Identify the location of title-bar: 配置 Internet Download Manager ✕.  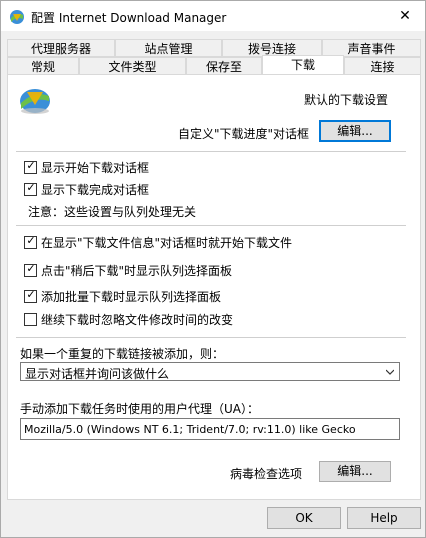
(213, 16).